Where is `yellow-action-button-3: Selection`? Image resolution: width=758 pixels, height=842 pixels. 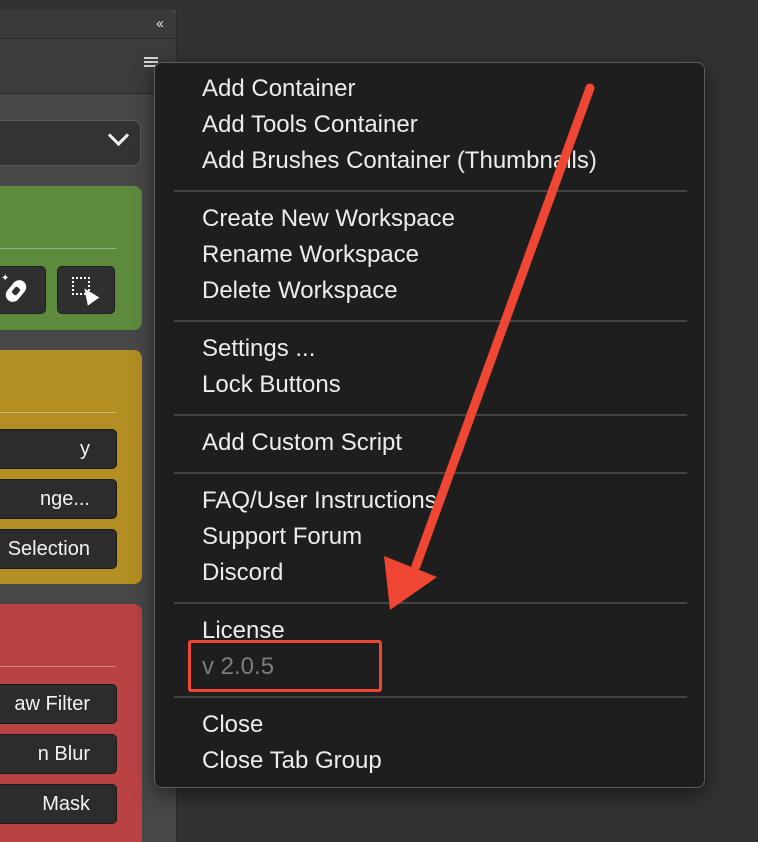 yellow-action-button-3: Selection is located at coordinates (58, 549).